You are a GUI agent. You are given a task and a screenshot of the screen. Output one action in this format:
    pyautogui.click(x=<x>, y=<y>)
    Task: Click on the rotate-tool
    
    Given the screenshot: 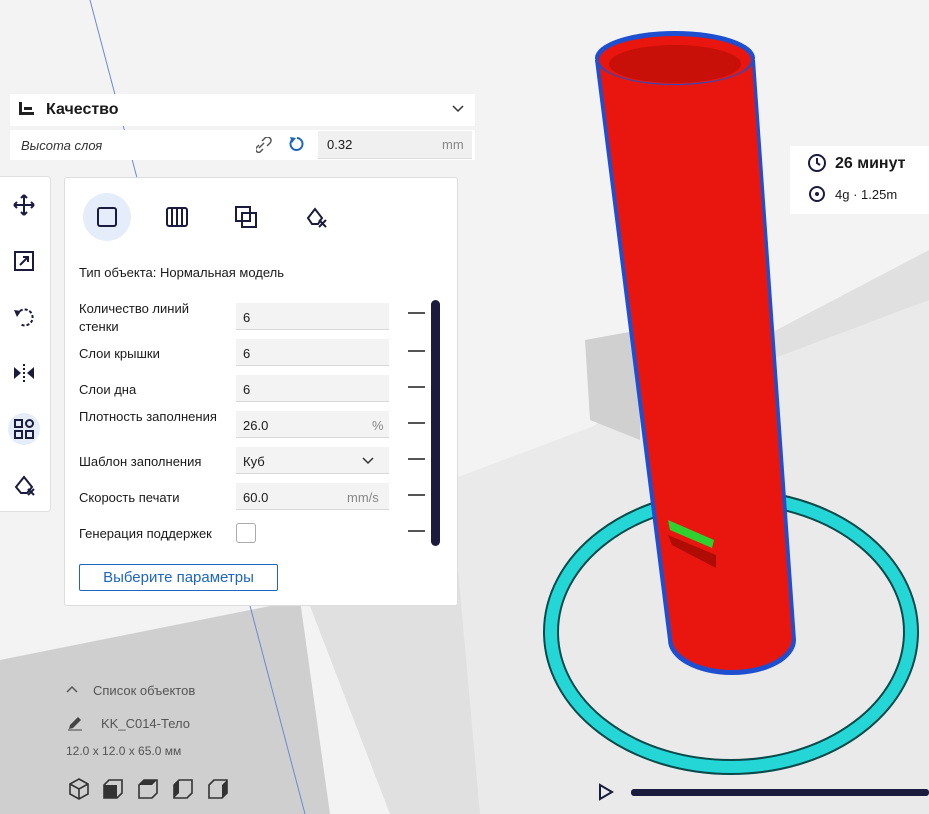 What is the action you would take?
    pyautogui.click(x=24, y=317)
    